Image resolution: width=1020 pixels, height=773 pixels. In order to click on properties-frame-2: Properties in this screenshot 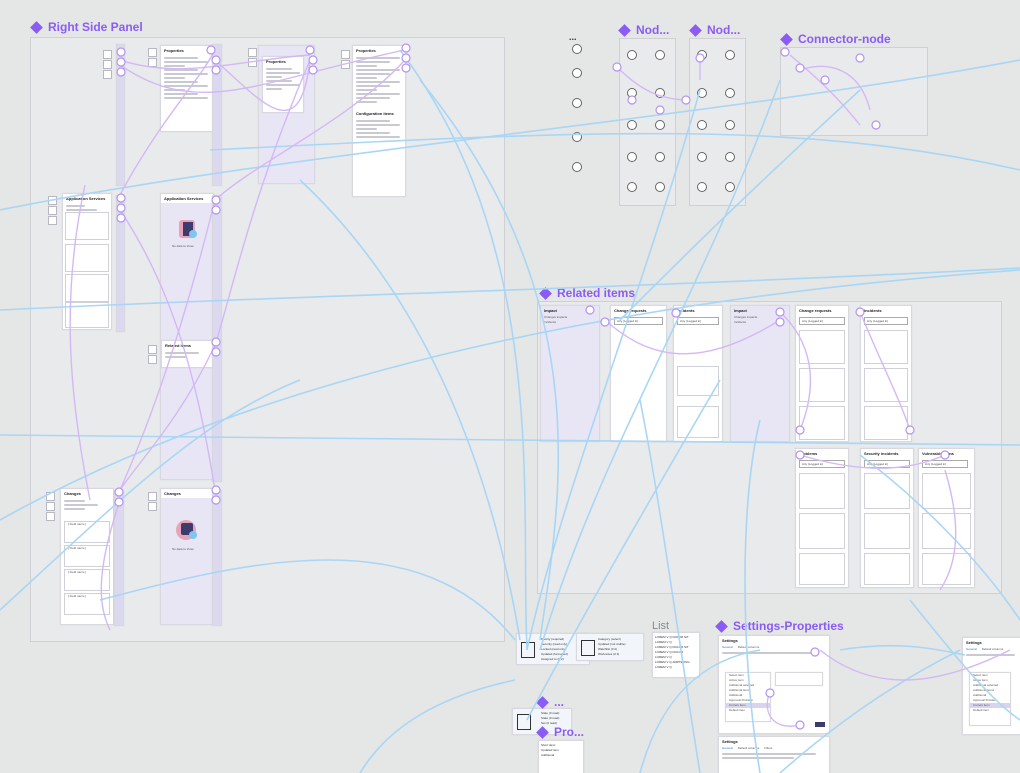, I will do `click(286, 114)`.